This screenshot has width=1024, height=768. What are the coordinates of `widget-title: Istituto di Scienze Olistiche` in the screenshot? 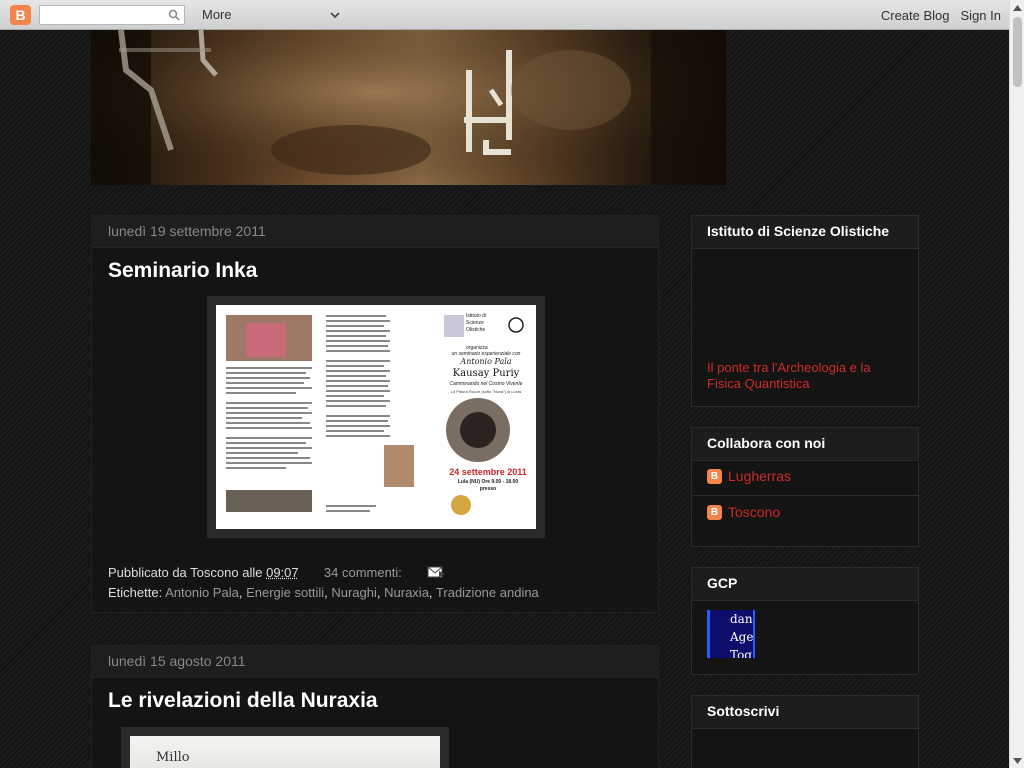 It's located at (805, 232).